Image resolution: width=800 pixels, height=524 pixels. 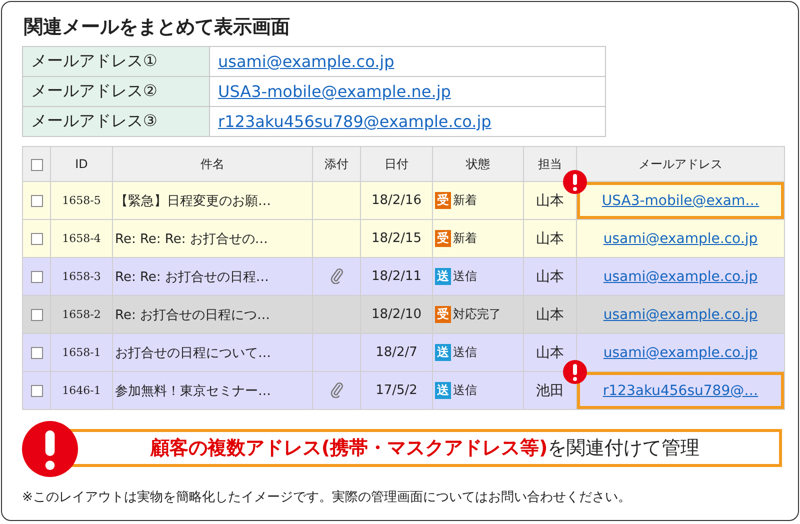 What do you see at coordinates (116, 61) in the screenshot?
I see `address-label: メールアドレス①` at bounding box center [116, 61].